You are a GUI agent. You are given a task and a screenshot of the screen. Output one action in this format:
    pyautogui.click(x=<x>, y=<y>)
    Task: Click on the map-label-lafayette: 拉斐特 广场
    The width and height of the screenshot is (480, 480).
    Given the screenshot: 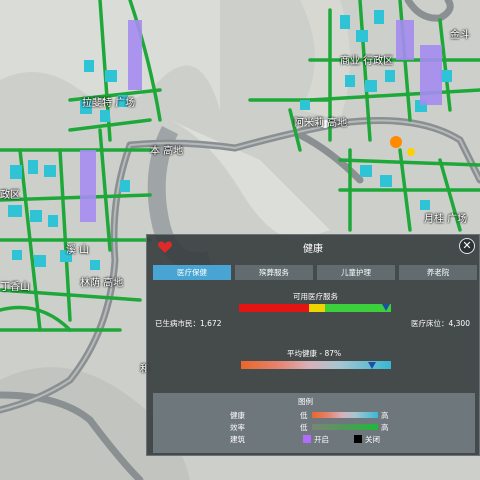 What is the action you would take?
    pyautogui.click(x=109, y=103)
    